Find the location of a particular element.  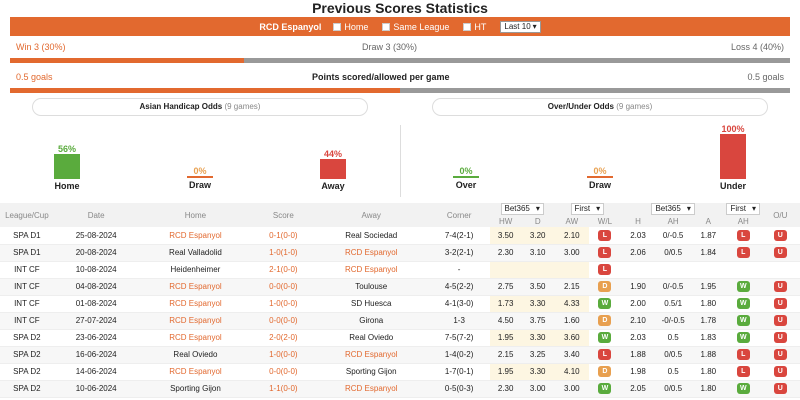

cell-ah: 0/0.5 is located at coordinates (673, 355).